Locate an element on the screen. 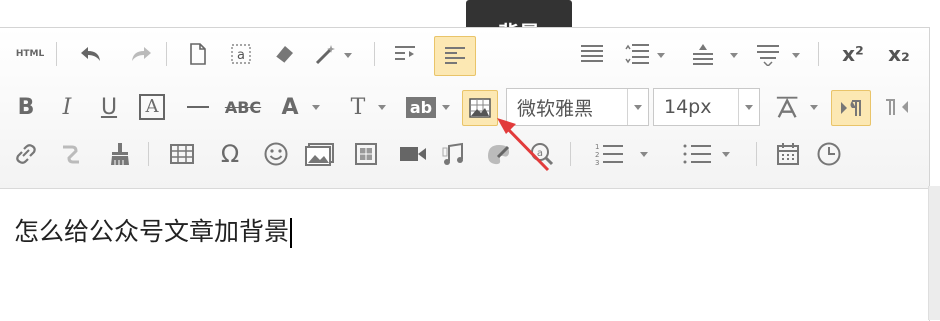 The image size is (940, 321). arrow-shaft is located at coordinates (526, 148).